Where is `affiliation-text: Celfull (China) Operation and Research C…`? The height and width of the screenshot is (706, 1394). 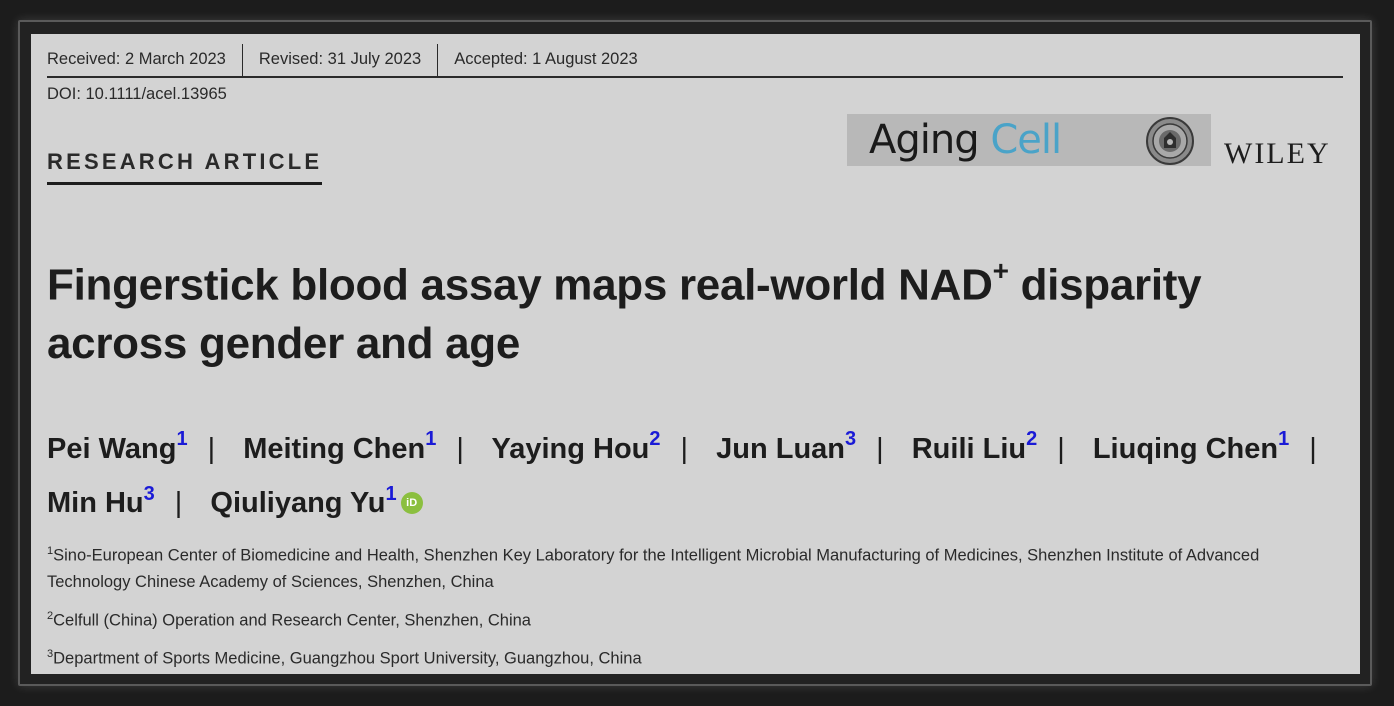
affiliation-text: Celfull (China) Operation and Research C… is located at coordinates (292, 620).